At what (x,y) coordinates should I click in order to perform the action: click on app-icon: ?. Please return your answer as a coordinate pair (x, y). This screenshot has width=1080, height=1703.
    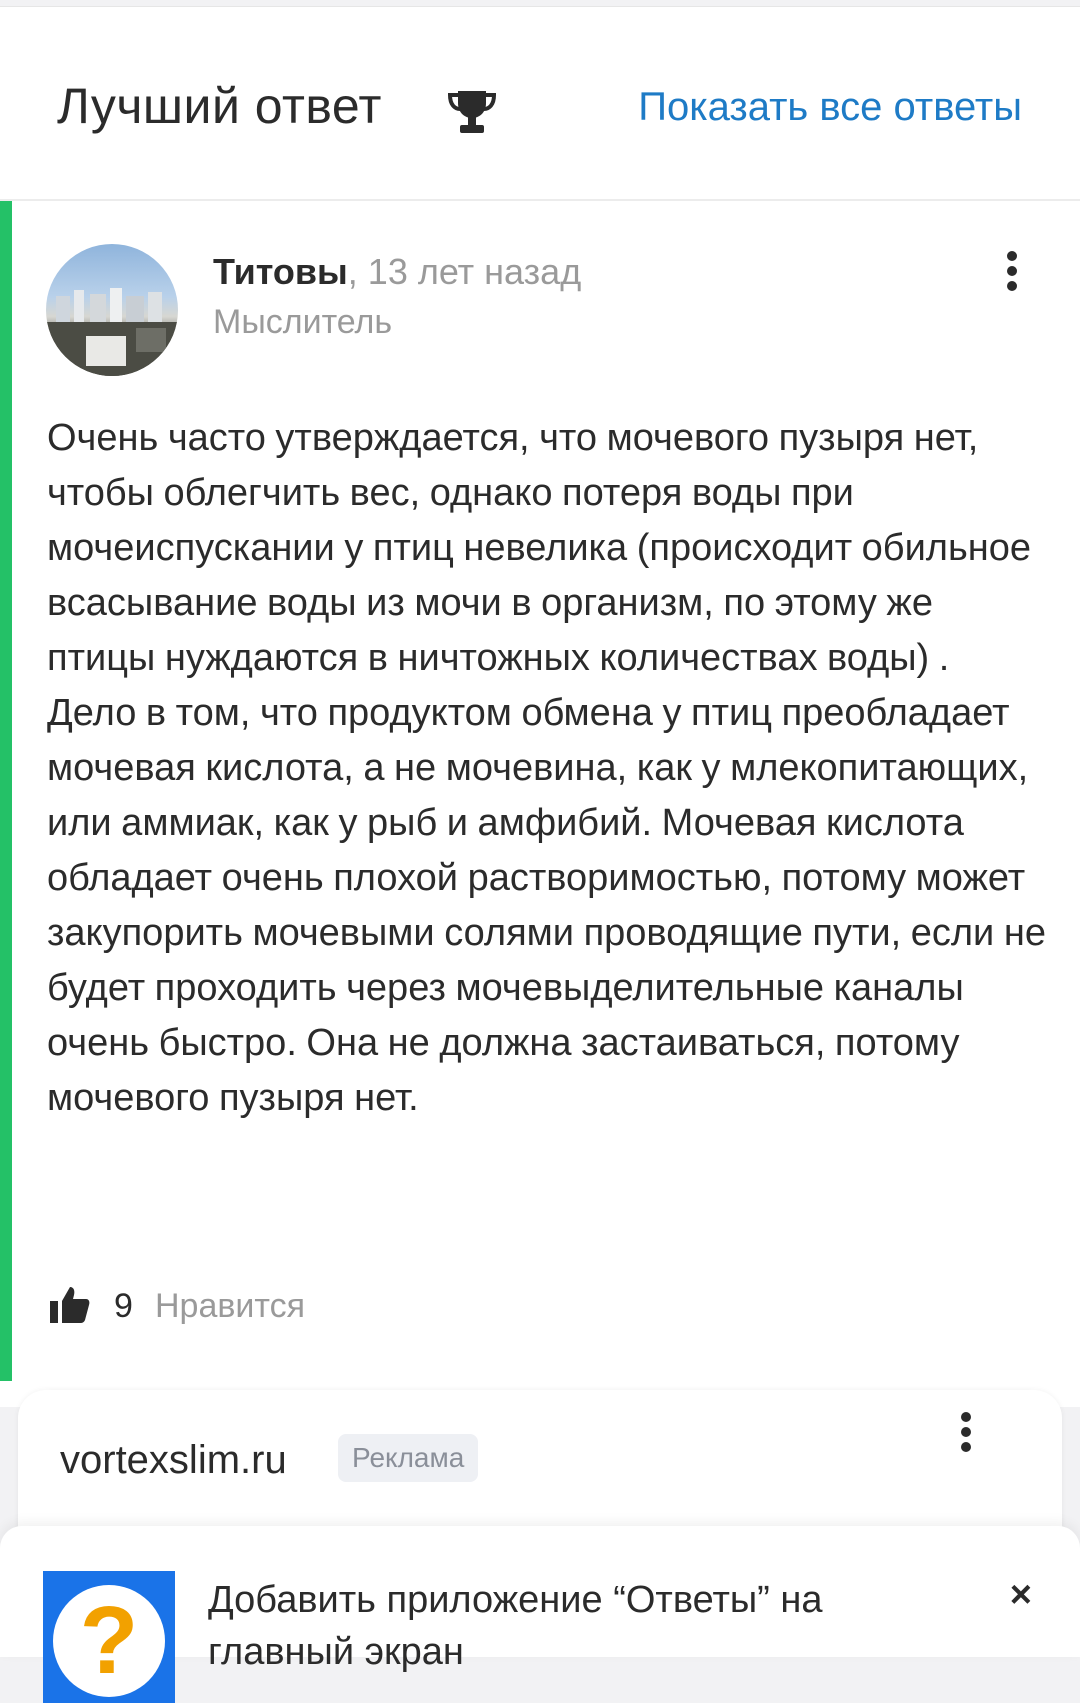
    Looking at the image, I should click on (109, 1637).